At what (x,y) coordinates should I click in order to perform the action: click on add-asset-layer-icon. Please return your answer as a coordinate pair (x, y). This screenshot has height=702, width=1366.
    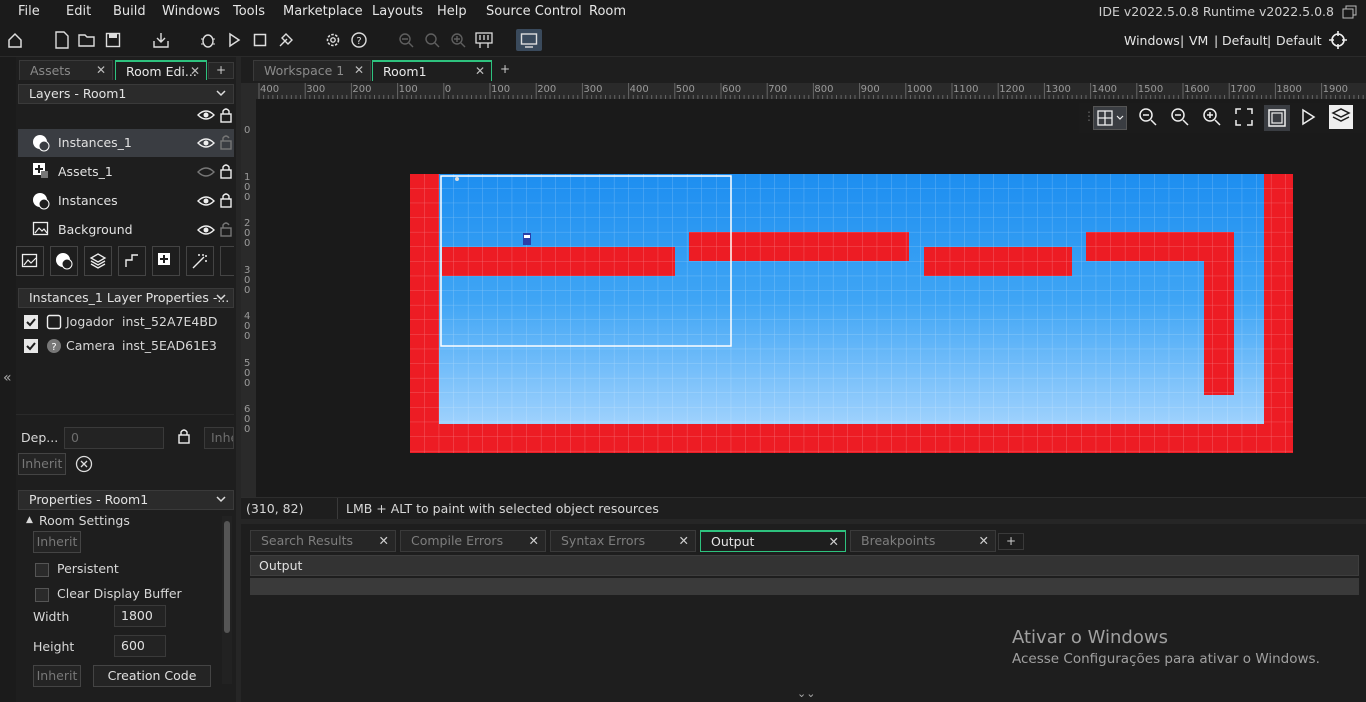
    Looking at the image, I should click on (166, 261).